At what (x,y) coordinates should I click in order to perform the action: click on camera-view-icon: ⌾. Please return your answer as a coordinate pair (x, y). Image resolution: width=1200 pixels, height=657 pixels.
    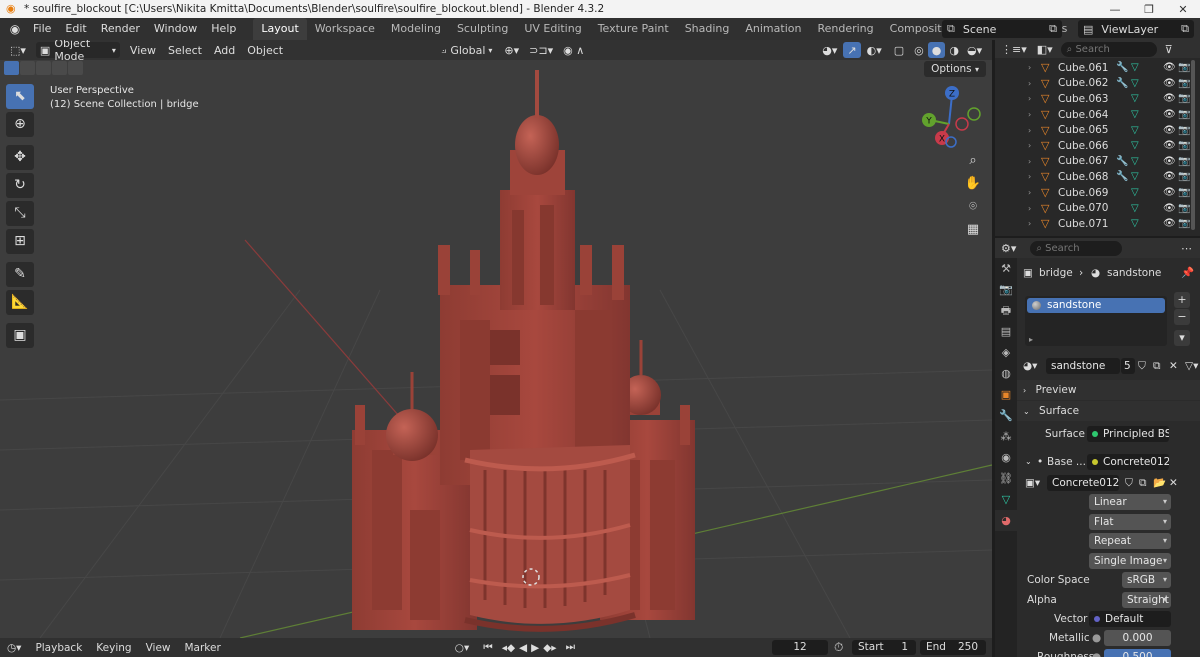
    Looking at the image, I should click on (973, 207).